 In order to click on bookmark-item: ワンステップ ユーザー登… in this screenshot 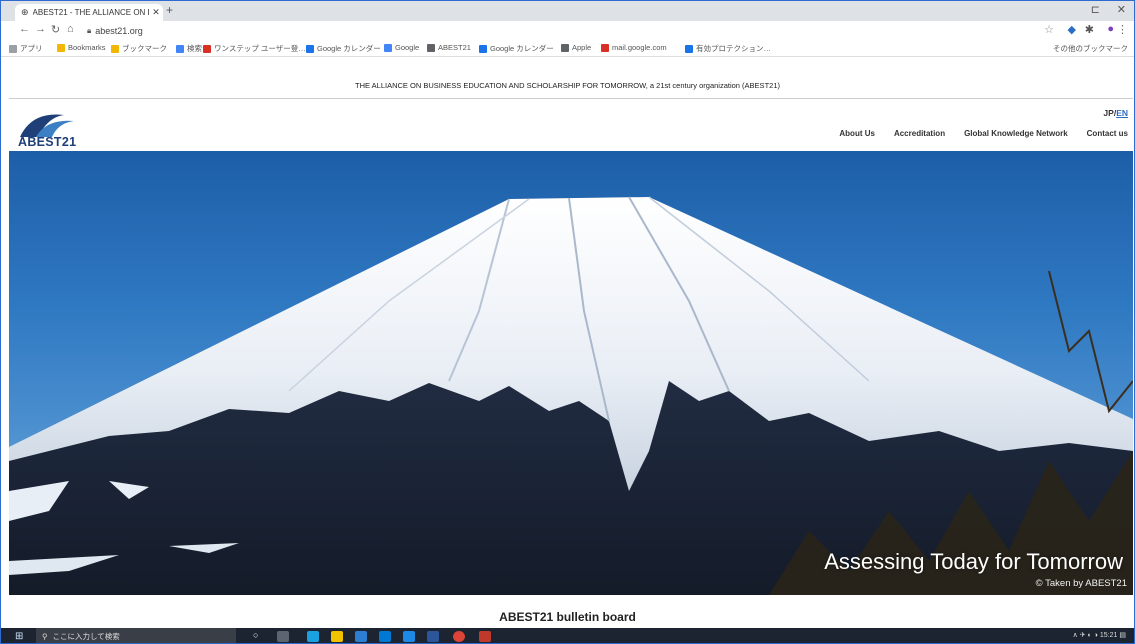, I will do `click(254, 48)`.